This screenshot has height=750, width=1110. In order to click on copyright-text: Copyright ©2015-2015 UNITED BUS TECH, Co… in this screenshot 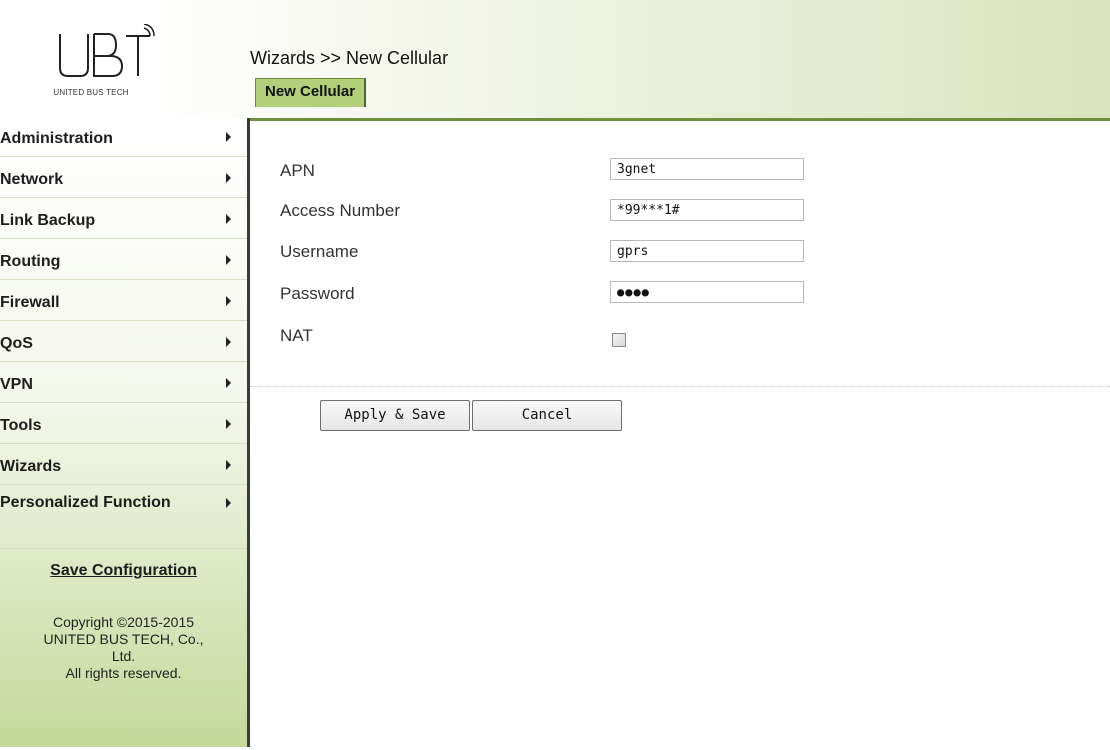, I will do `click(123, 648)`.